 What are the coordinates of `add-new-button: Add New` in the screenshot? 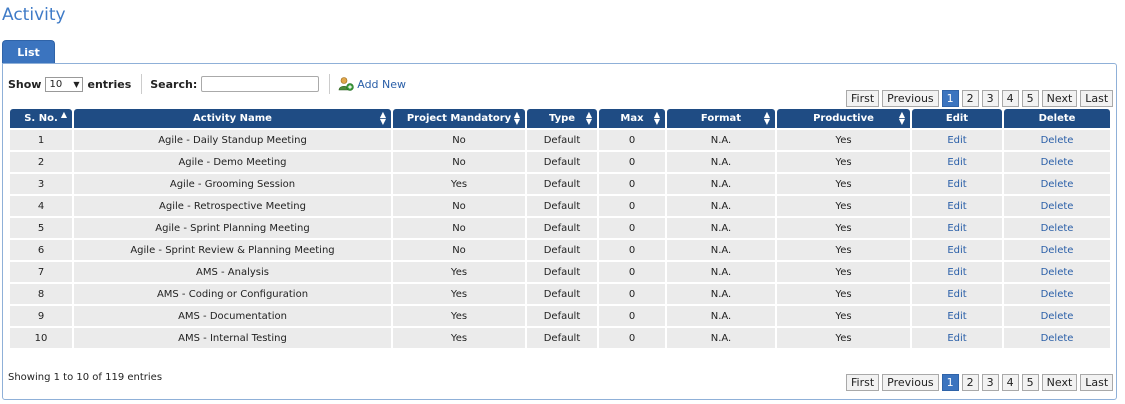 It's located at (372, 84).